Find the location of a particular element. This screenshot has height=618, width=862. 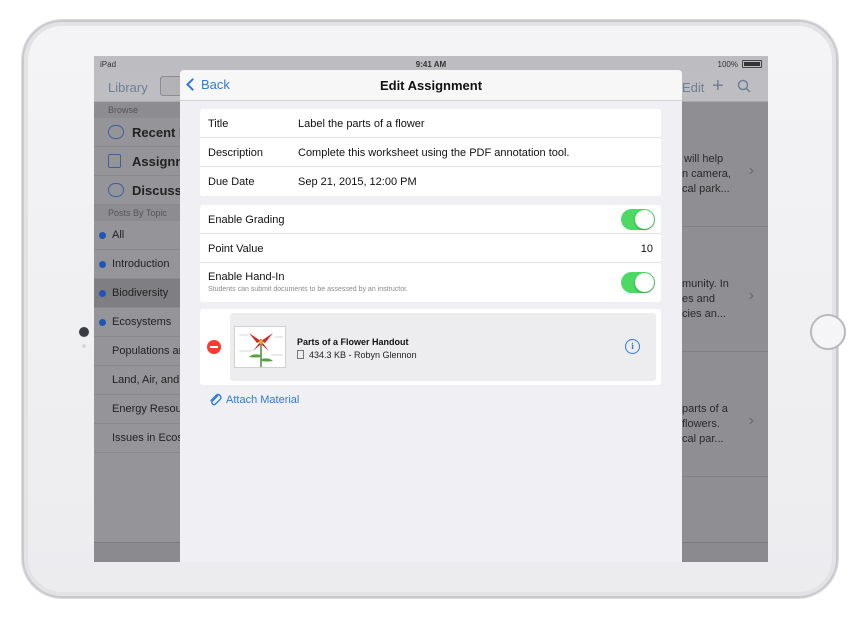

list-view-icon is located at coordinates (171, 86).